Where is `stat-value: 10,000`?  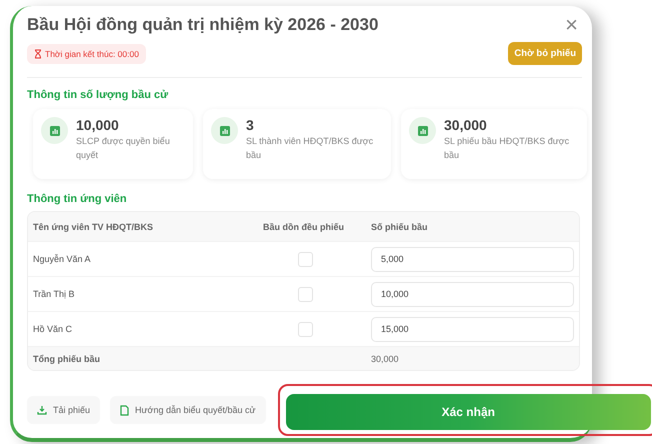 stat-value: 10,000 is located at coordinates (98, 125).